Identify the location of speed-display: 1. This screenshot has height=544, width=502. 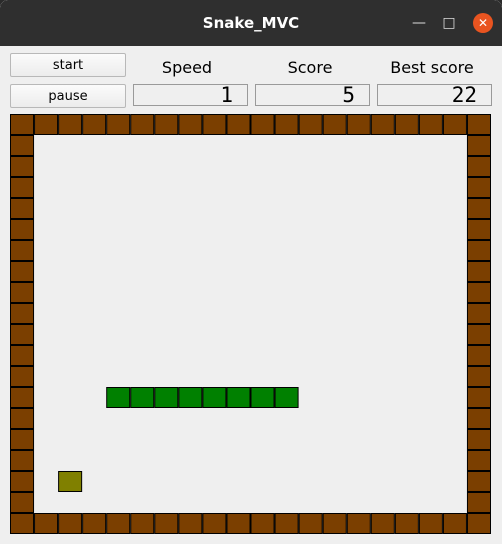
(190, 95).